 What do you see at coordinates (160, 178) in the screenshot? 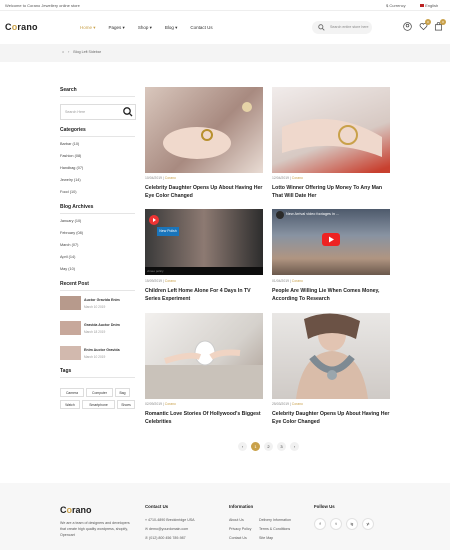
I see `post-meta: 10/04/2019 | Corano` at bounding box center [160, 178].